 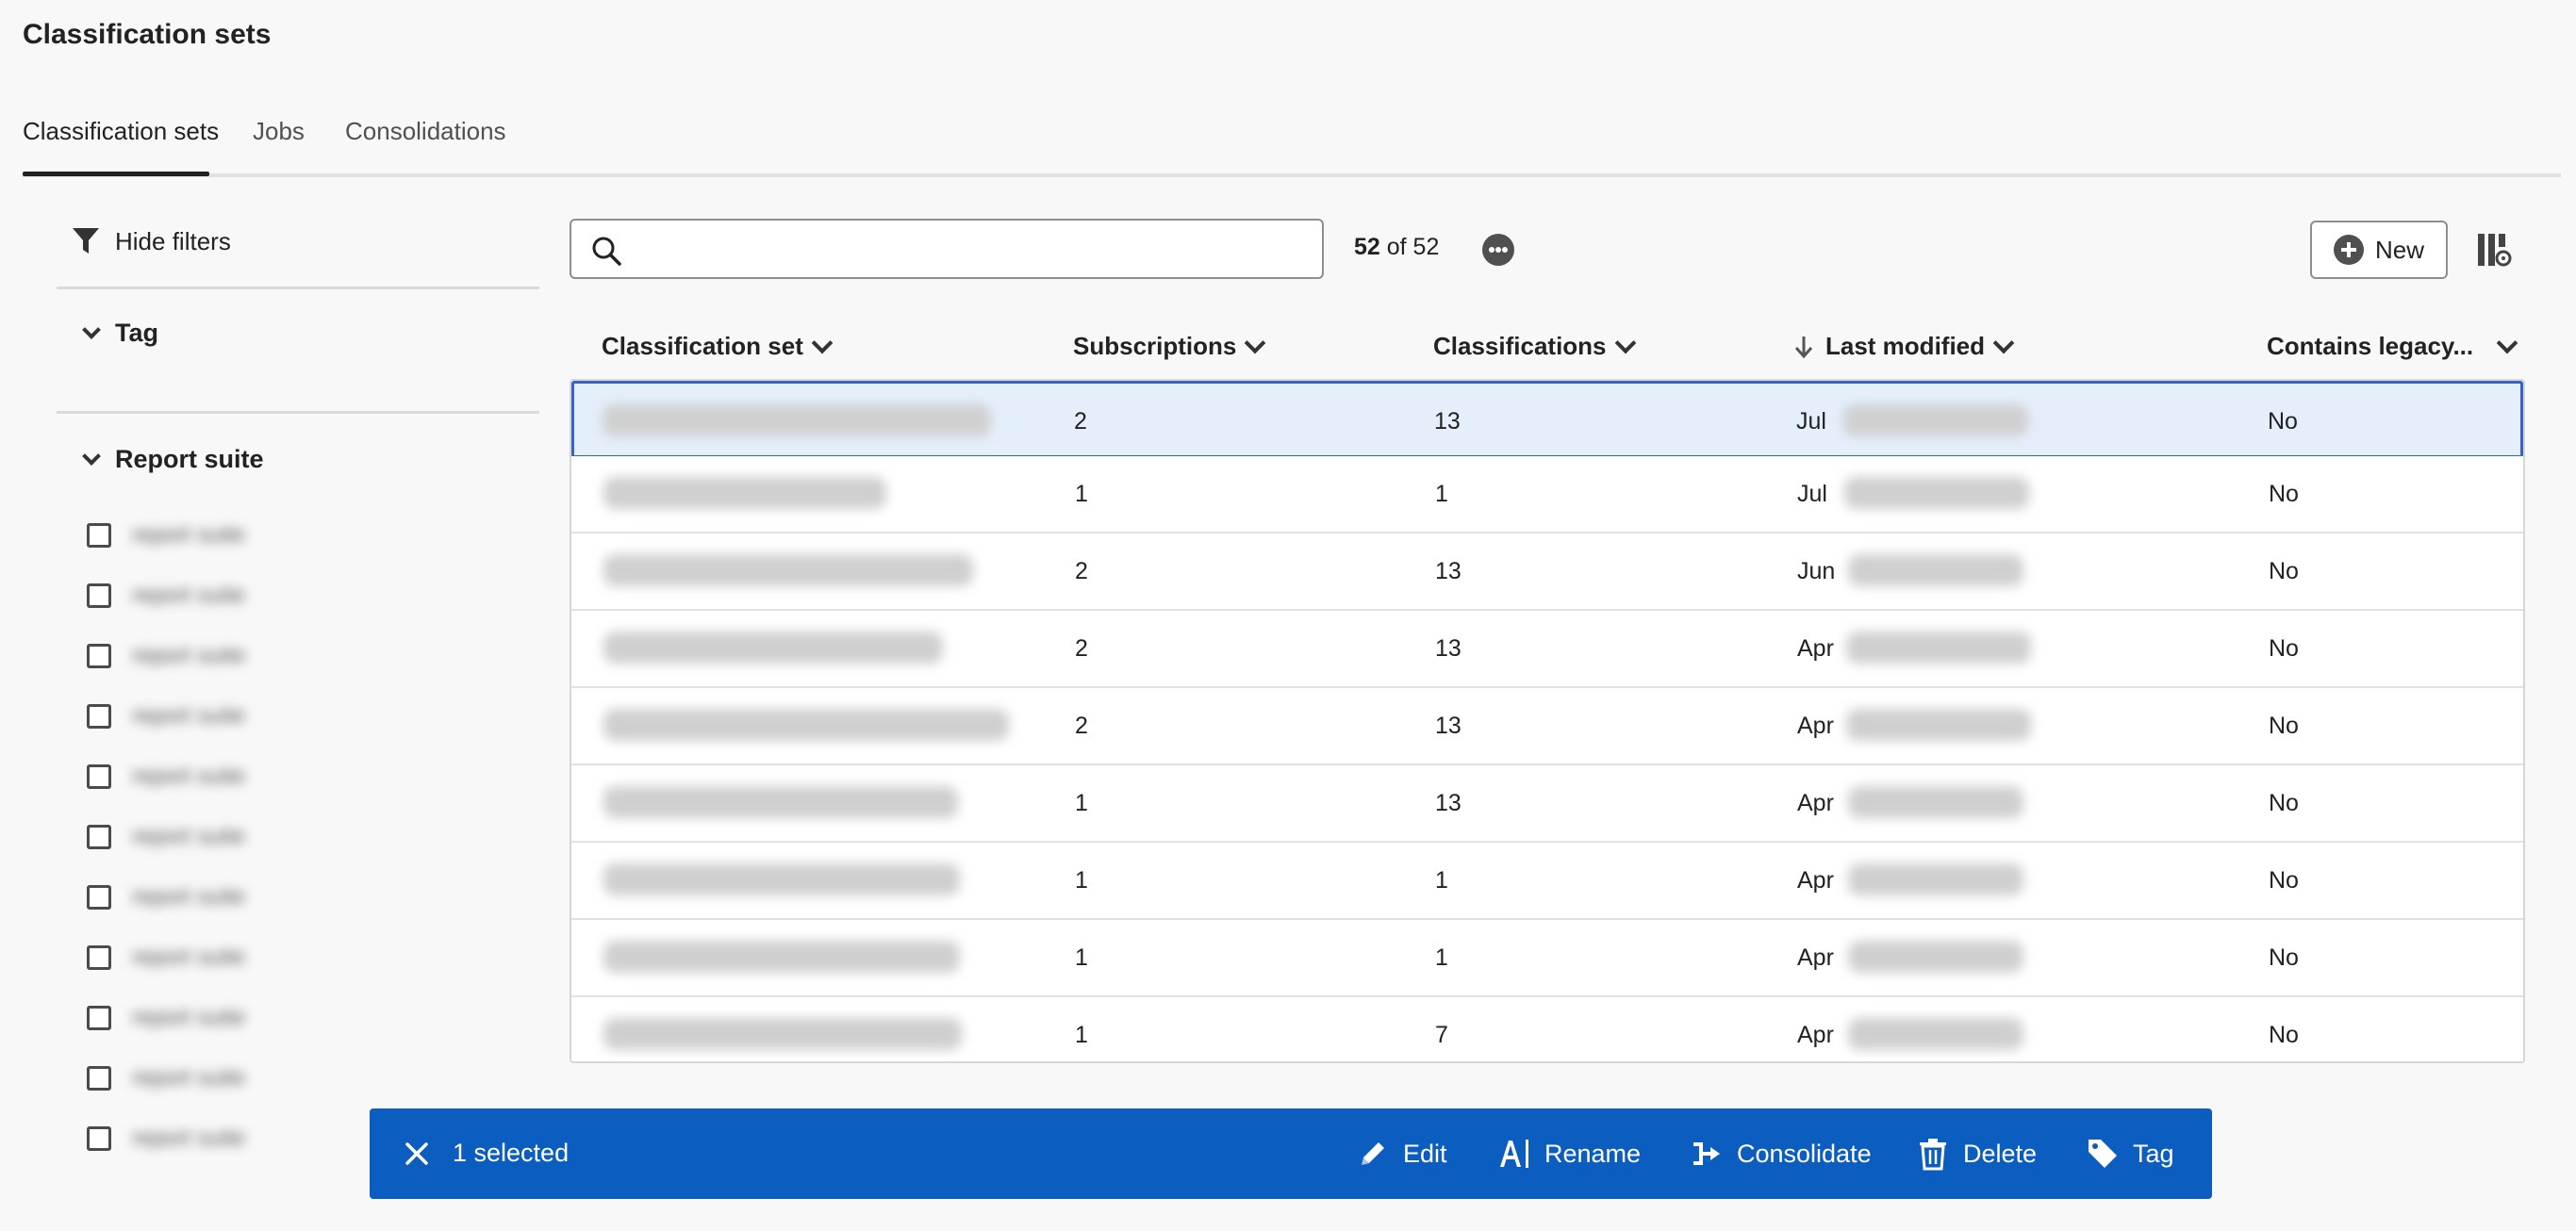 I want to click on new-button: New, so click(x=2379, y=250).